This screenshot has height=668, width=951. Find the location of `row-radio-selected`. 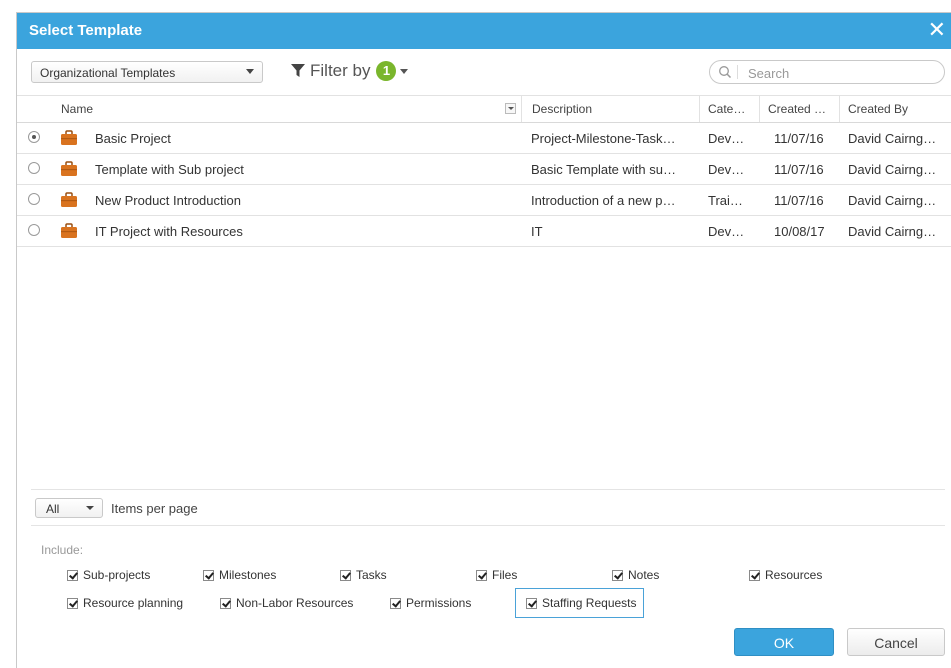

row-radio-selected is located at coordinates (34, 137).